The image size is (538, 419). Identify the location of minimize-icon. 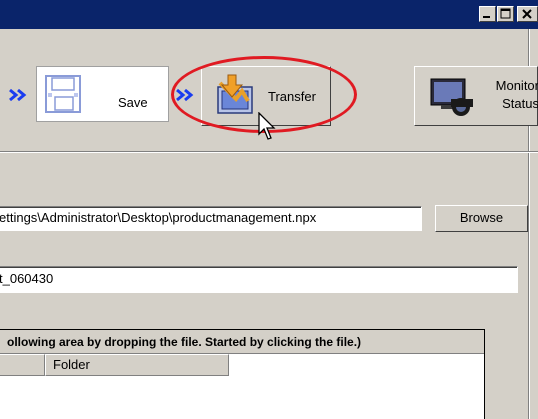
(486, 17).